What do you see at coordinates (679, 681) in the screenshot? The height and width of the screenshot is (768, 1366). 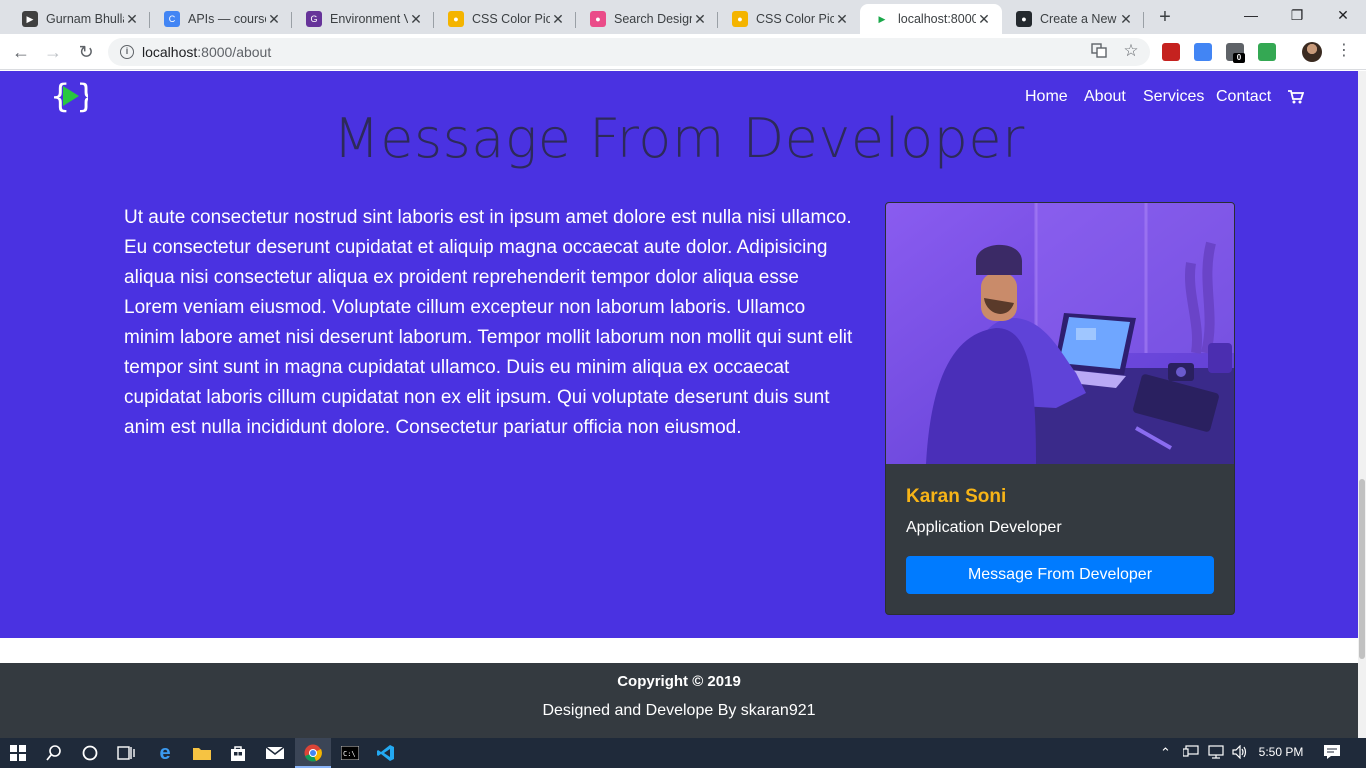 I see `footer-copyright: Copyright © 2019` at bounding box center [679, 681].